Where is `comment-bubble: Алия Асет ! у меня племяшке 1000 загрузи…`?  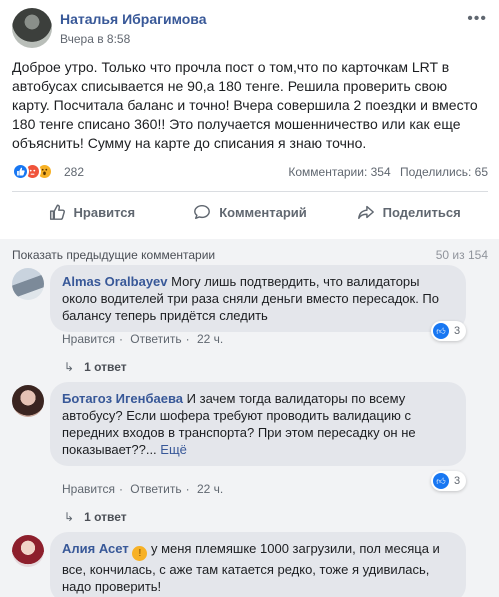 comment-bubble: Алия Асет ! у меня племяшке 1000 загрузи… is located at coordinates (258, 564).